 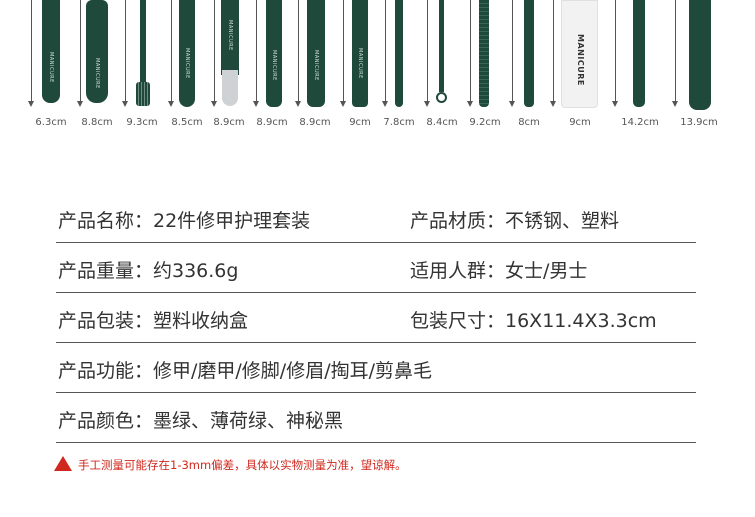 I want to click on tool-length: 7.8cm, so click(x=399, y=122).